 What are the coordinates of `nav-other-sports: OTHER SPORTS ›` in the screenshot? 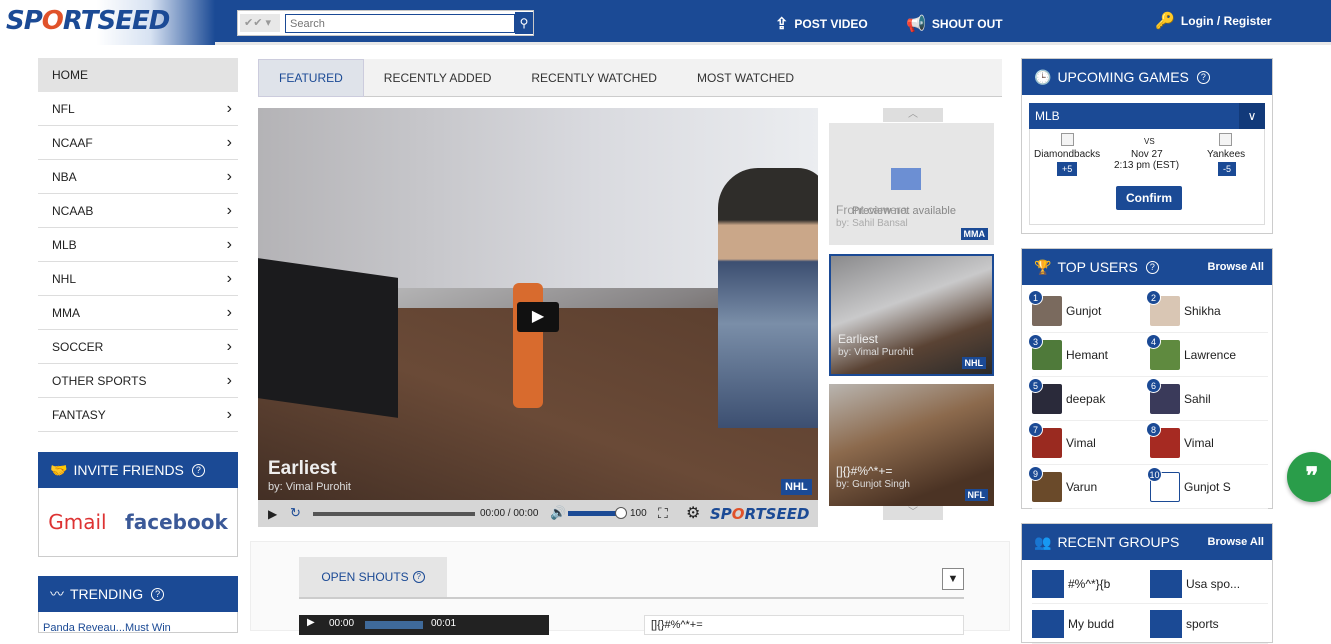 It's located at (138, 381).